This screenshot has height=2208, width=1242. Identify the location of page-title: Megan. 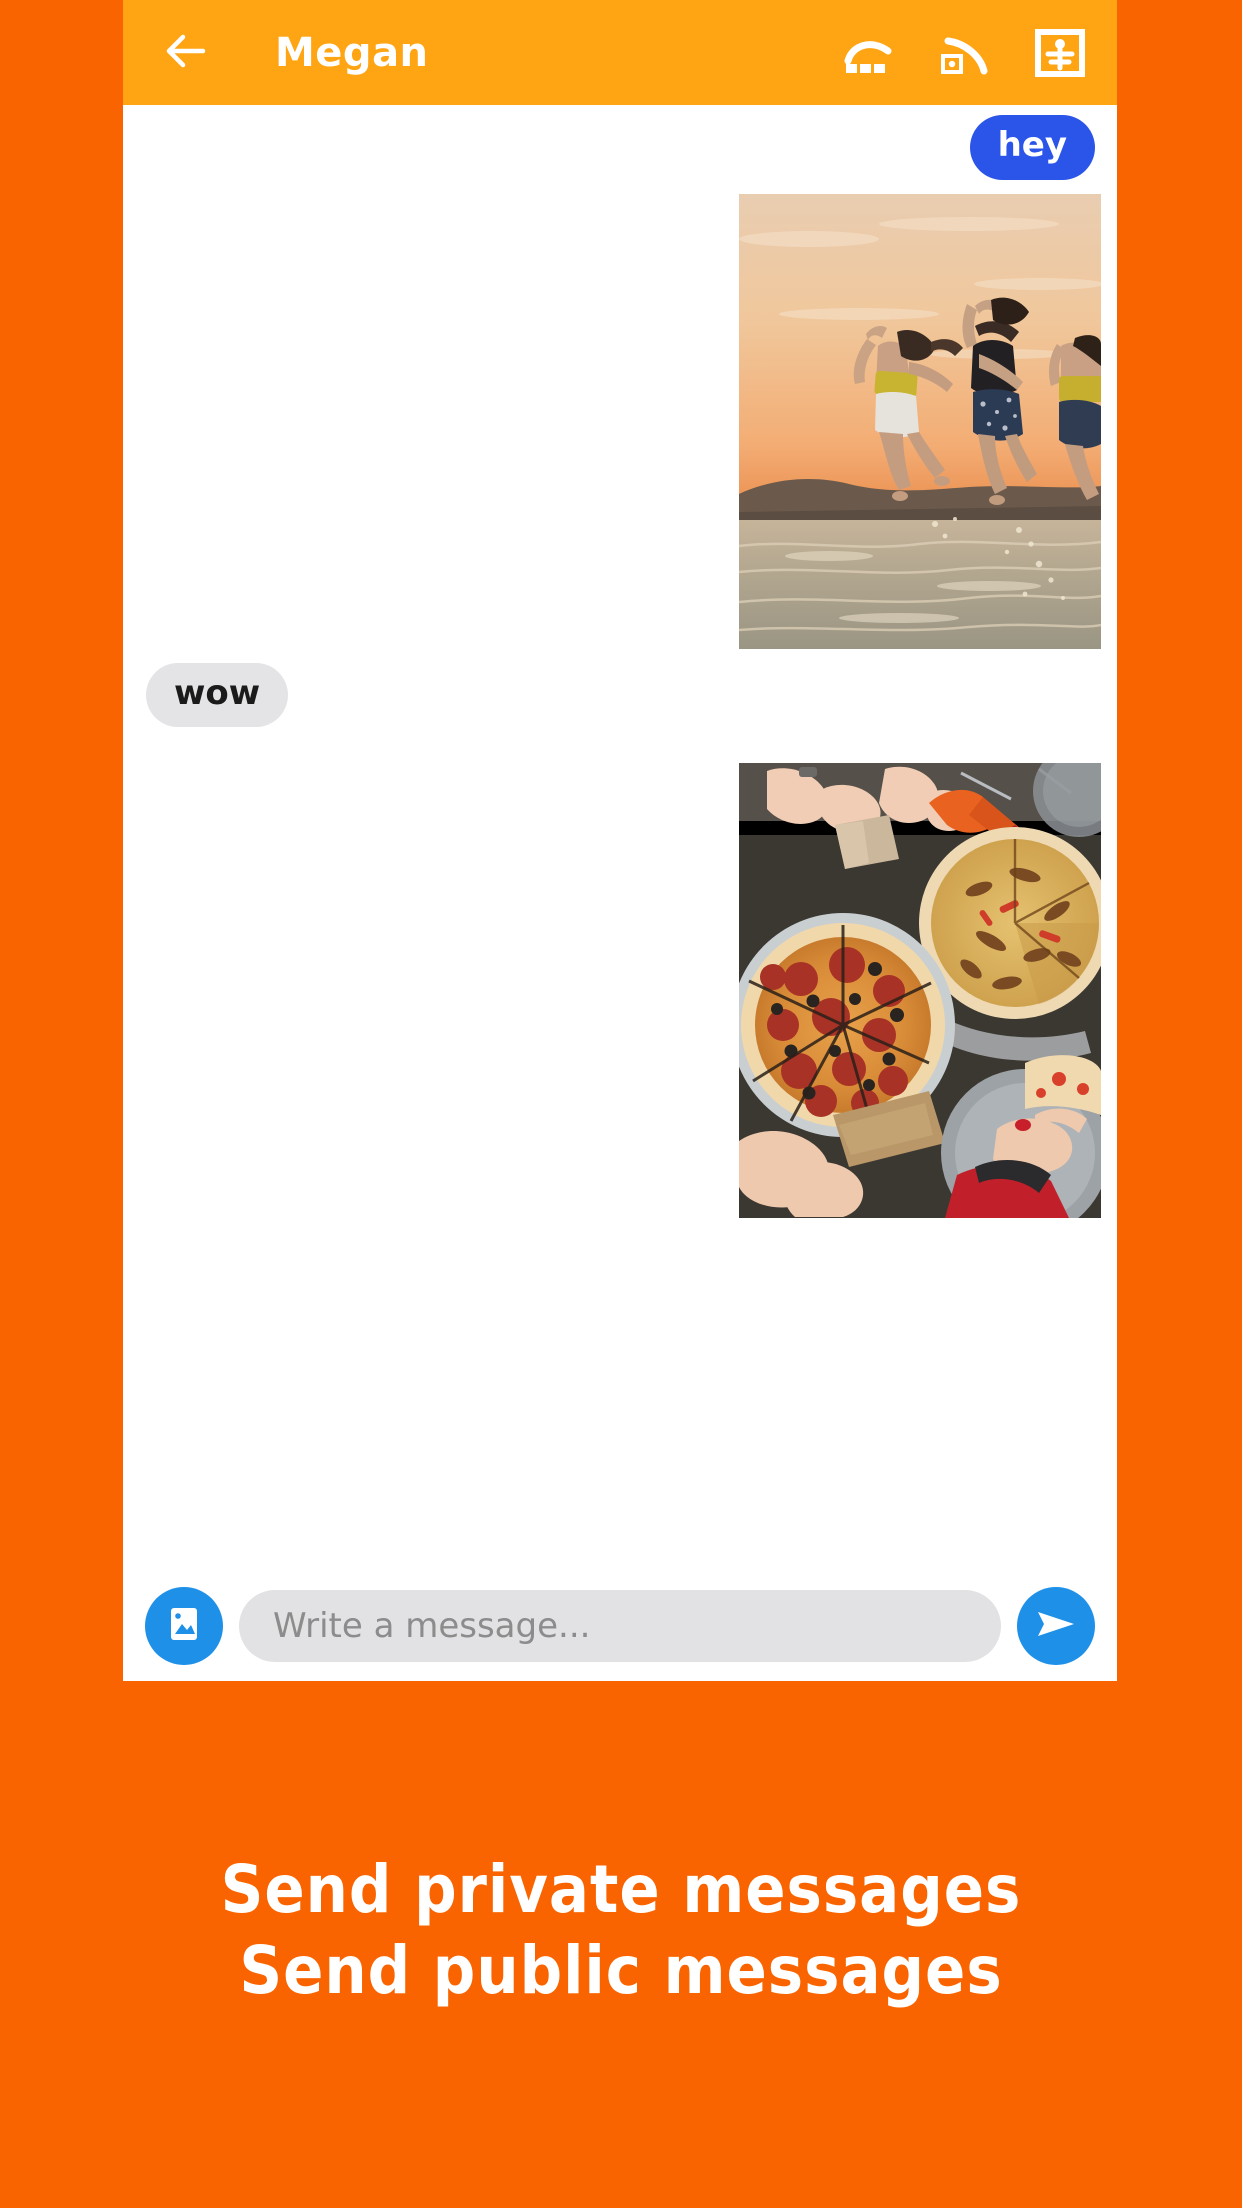
(352, 52).